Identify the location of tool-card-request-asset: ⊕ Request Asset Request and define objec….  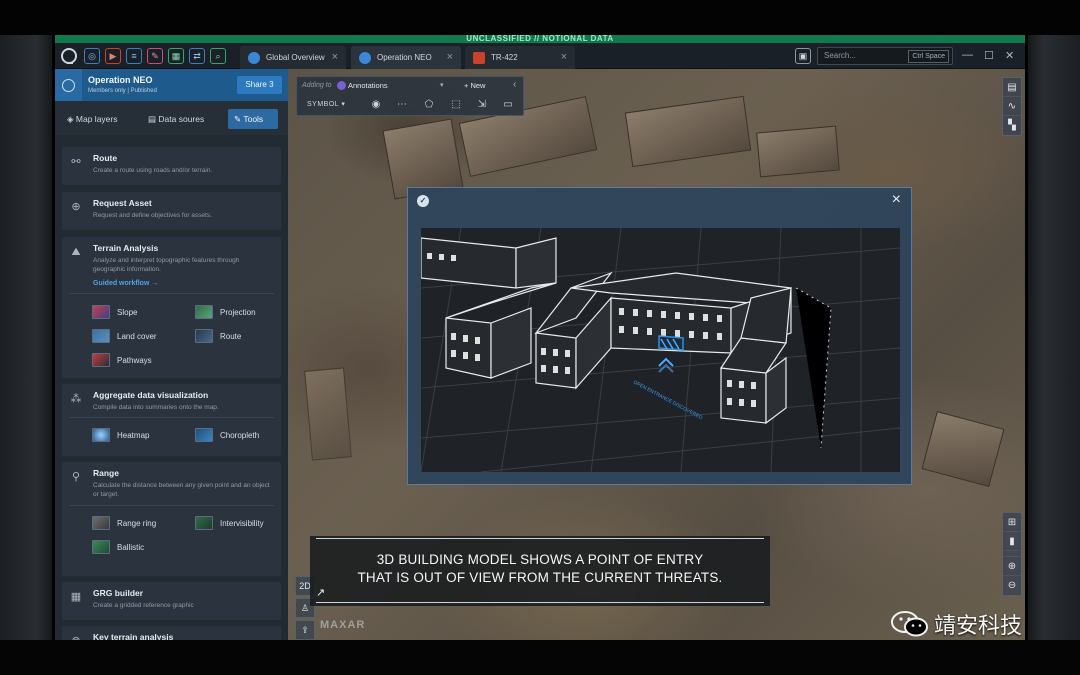
(171, 211).